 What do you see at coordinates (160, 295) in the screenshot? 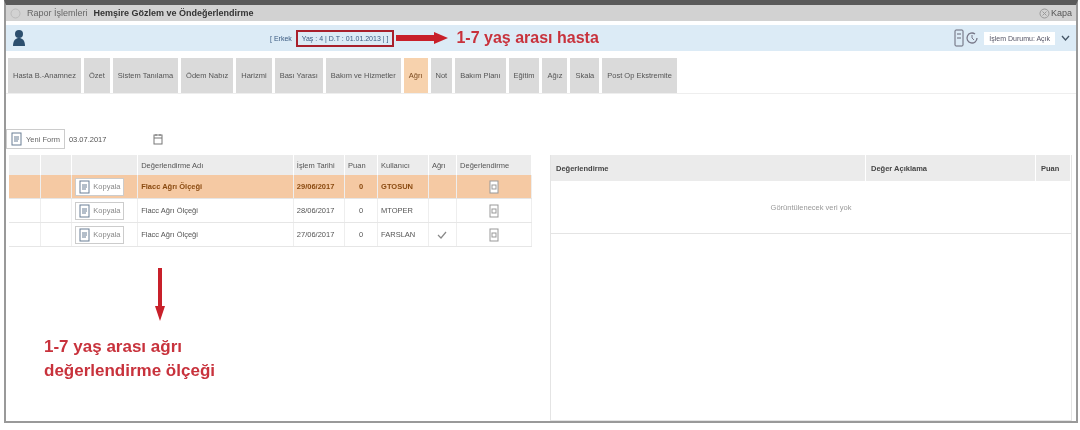
I see `arrow-icon` at bounding box center [160, 295].